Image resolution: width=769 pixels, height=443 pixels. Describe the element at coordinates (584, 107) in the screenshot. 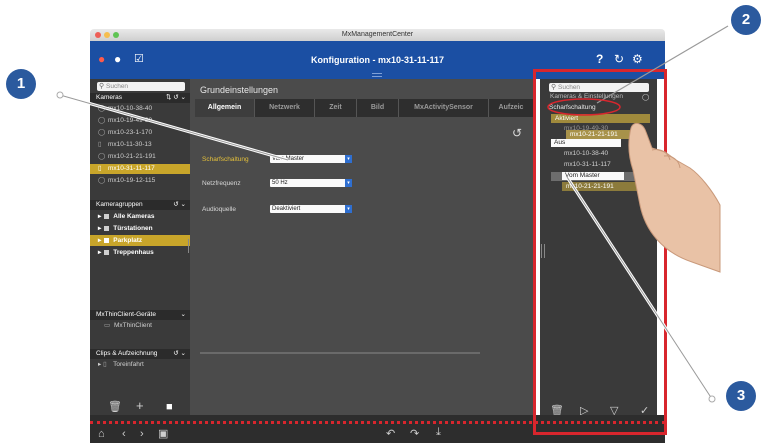

I see `scharfschaltung-circle` at that location.